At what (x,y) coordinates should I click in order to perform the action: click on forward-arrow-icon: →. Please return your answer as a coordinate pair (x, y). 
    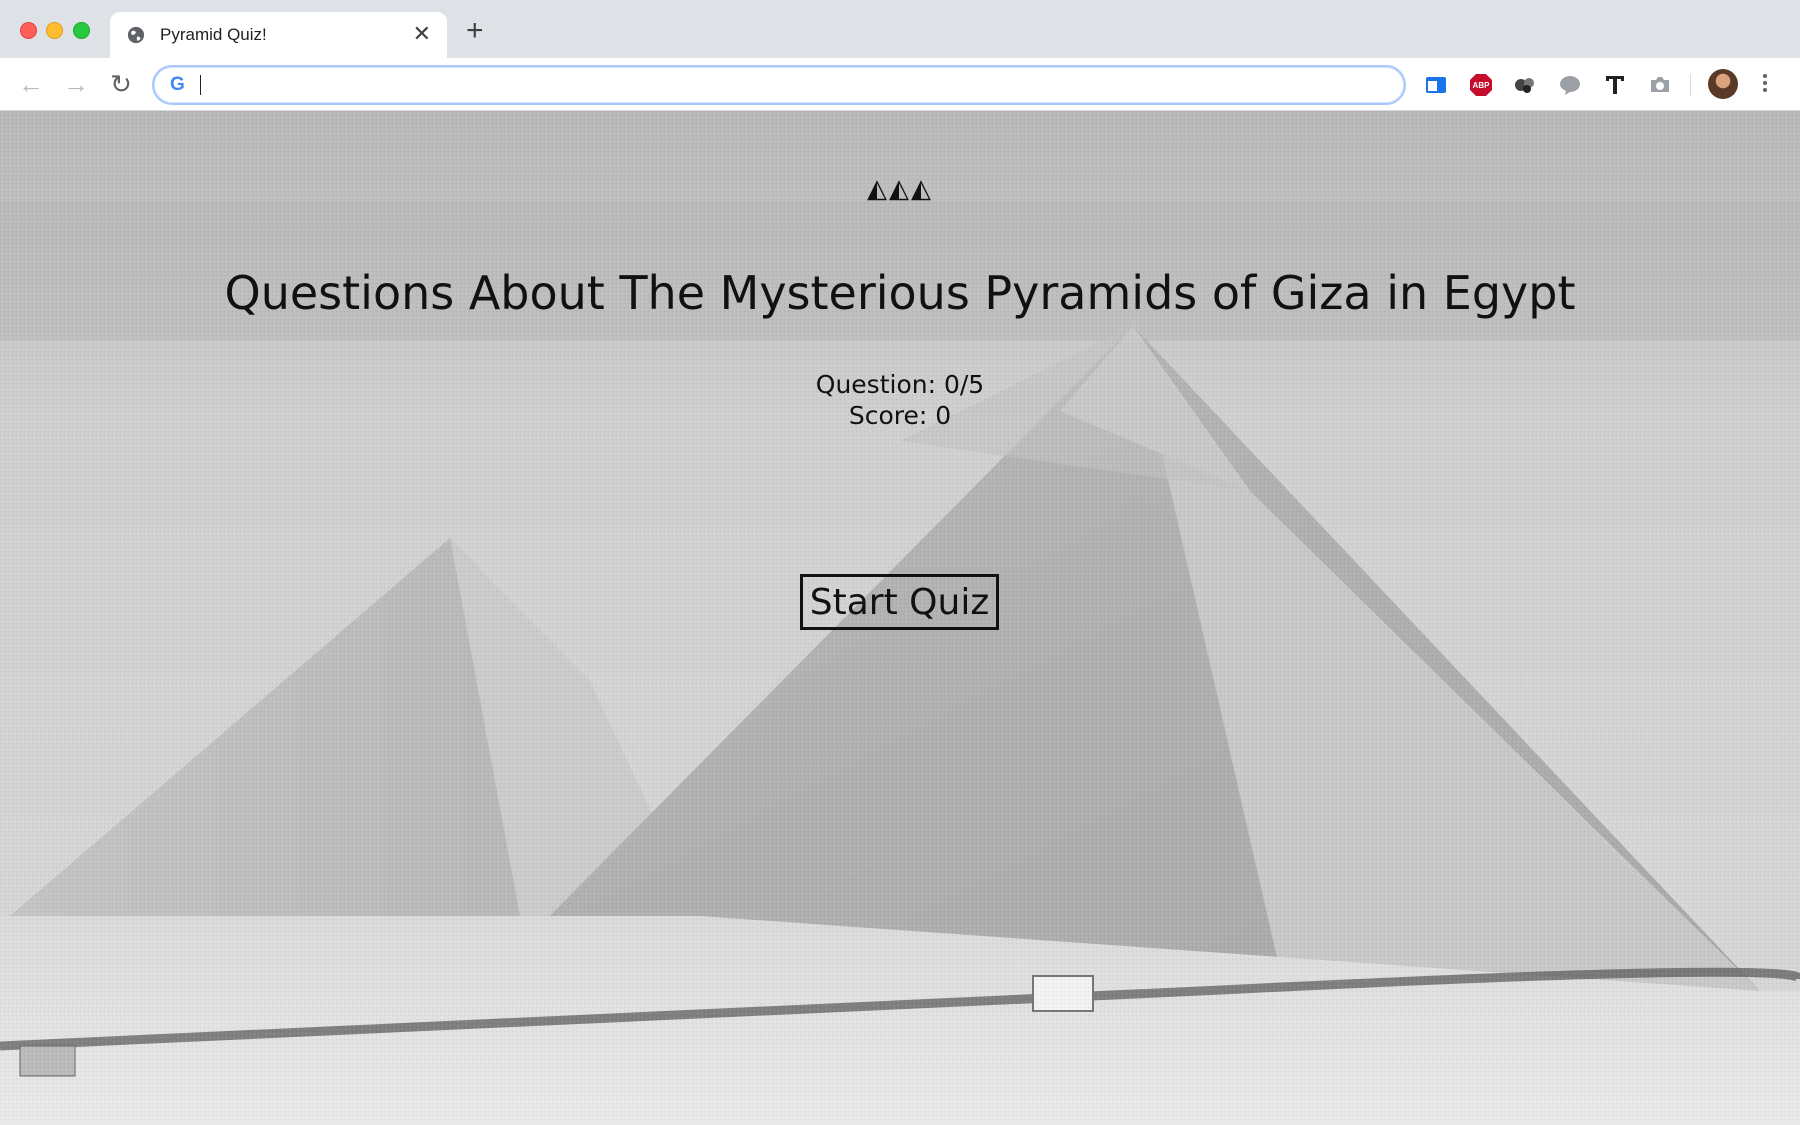
    Looking at the image, I should click on (76, 84).